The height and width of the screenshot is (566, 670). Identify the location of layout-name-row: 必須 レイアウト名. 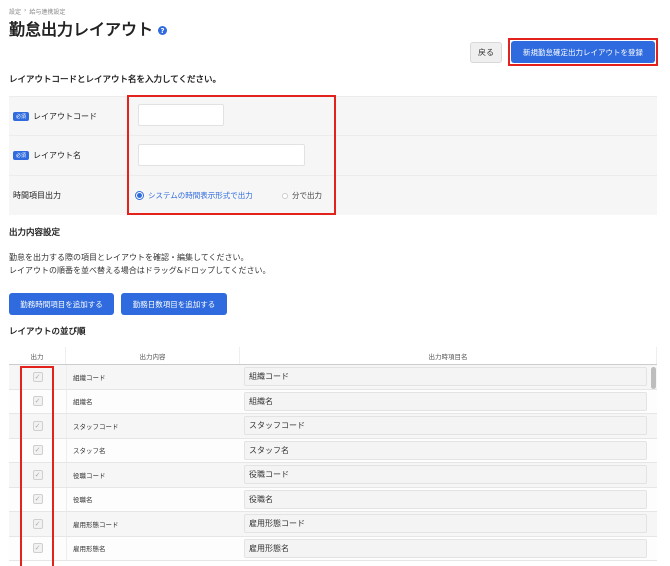
(333, 155).